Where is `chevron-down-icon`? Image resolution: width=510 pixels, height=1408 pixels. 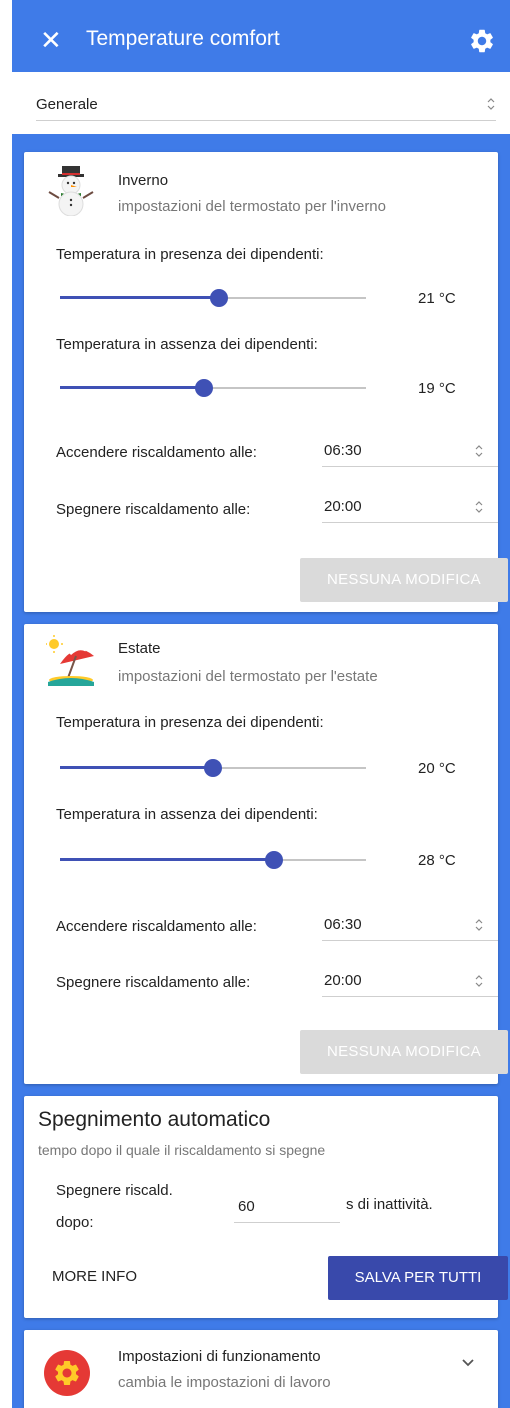
chevron-down-icon is located at coordinates (468, 1362).